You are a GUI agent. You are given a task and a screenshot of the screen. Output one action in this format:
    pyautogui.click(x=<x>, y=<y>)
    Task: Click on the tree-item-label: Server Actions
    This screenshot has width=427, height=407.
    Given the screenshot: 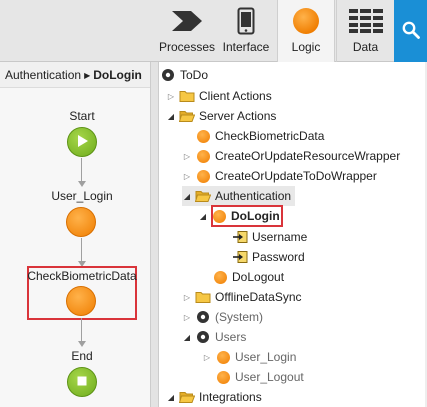 What is the action you would take?
    pyautogui.click(x=238, y=116)
    